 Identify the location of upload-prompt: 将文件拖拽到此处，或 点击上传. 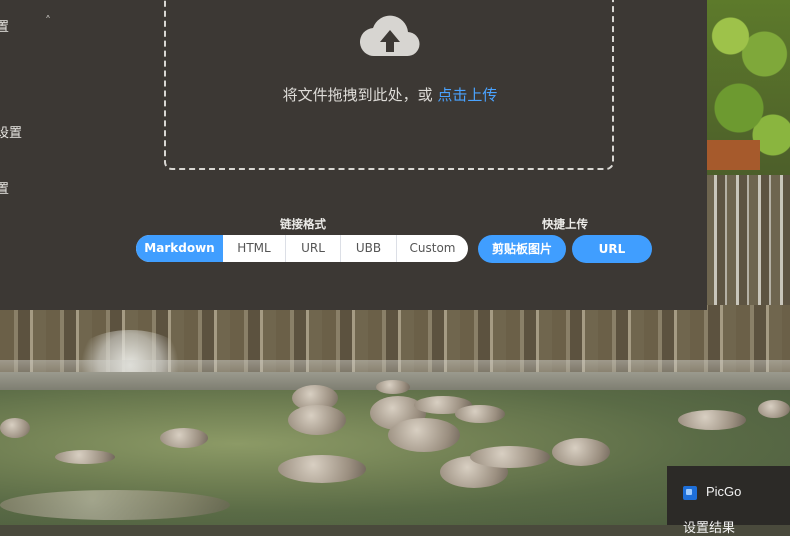
(390, 94).